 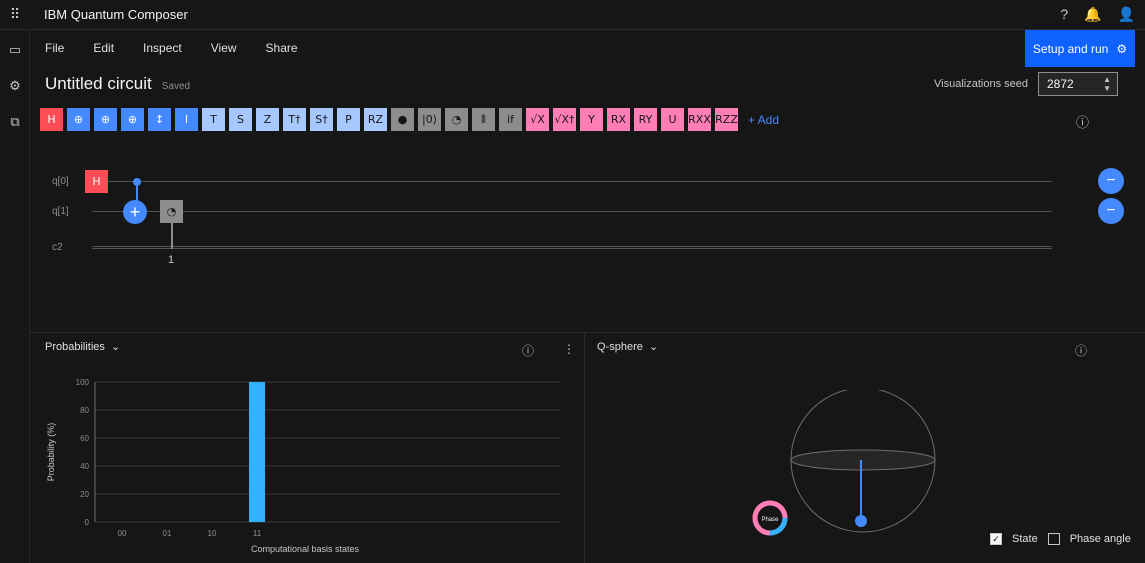 I want to click on menu-inspect: Inspect, so click(x=162, y=48).